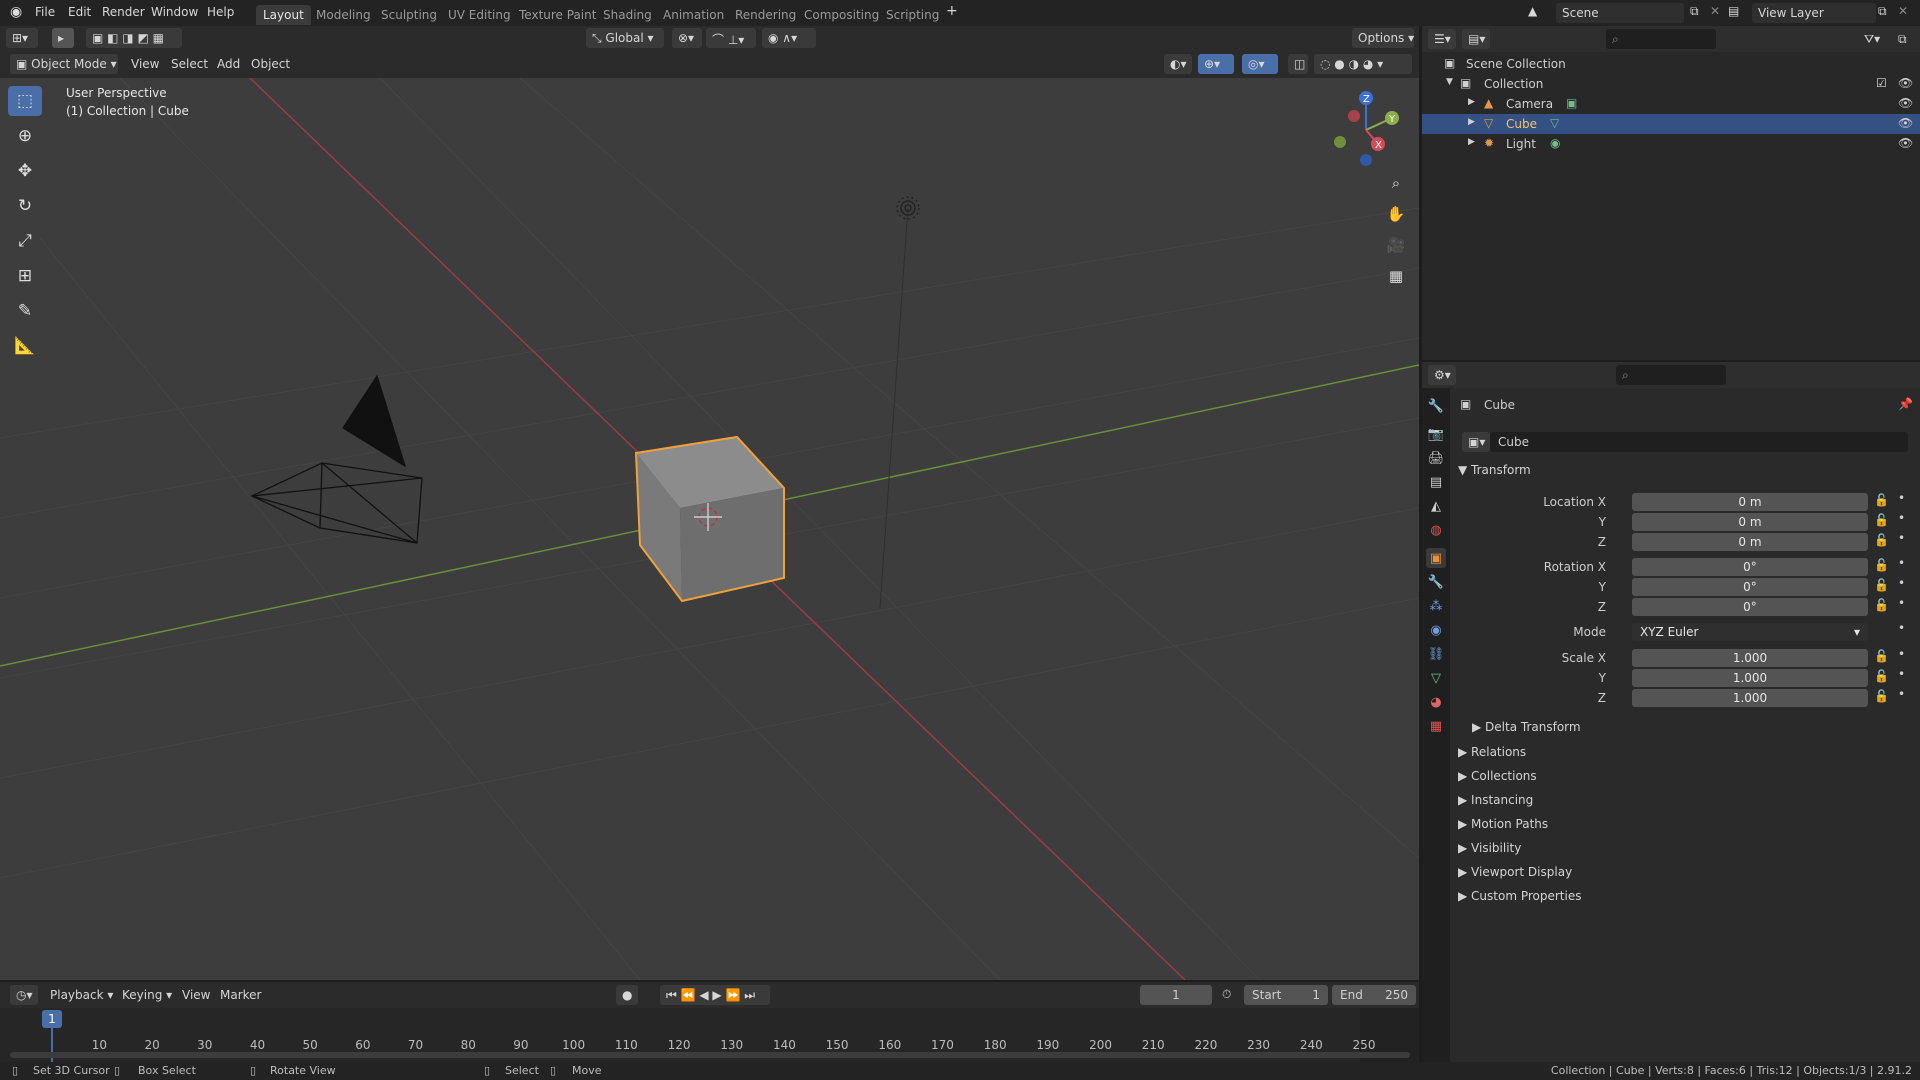 This screenshot has height=1080, width=1920. I want to click on xray-toggle-icon: ◫, so click(1298, 64).